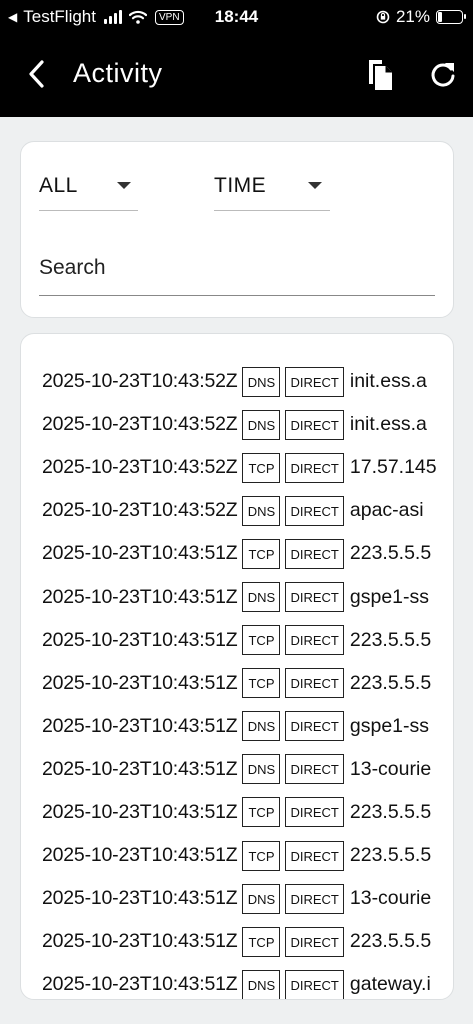 The width and height of the screenshot is (473, 1024). Describe the element at coordinates (59, 17) in the screenshot. I see `back-app-label: TestFlight` at that location.